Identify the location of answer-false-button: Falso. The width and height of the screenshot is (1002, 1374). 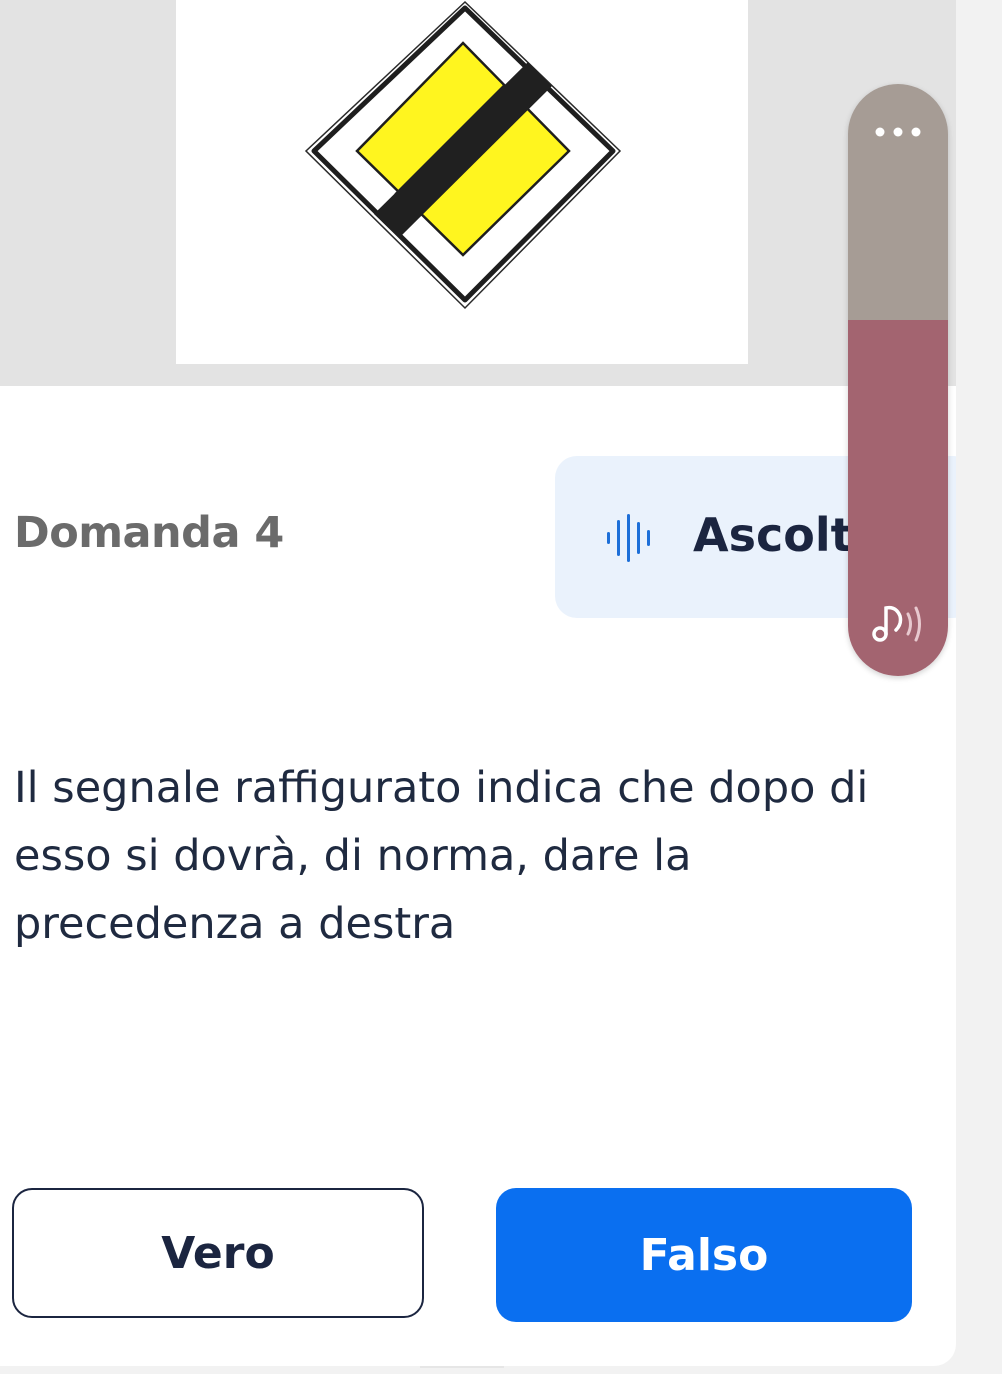
(704, 1255).